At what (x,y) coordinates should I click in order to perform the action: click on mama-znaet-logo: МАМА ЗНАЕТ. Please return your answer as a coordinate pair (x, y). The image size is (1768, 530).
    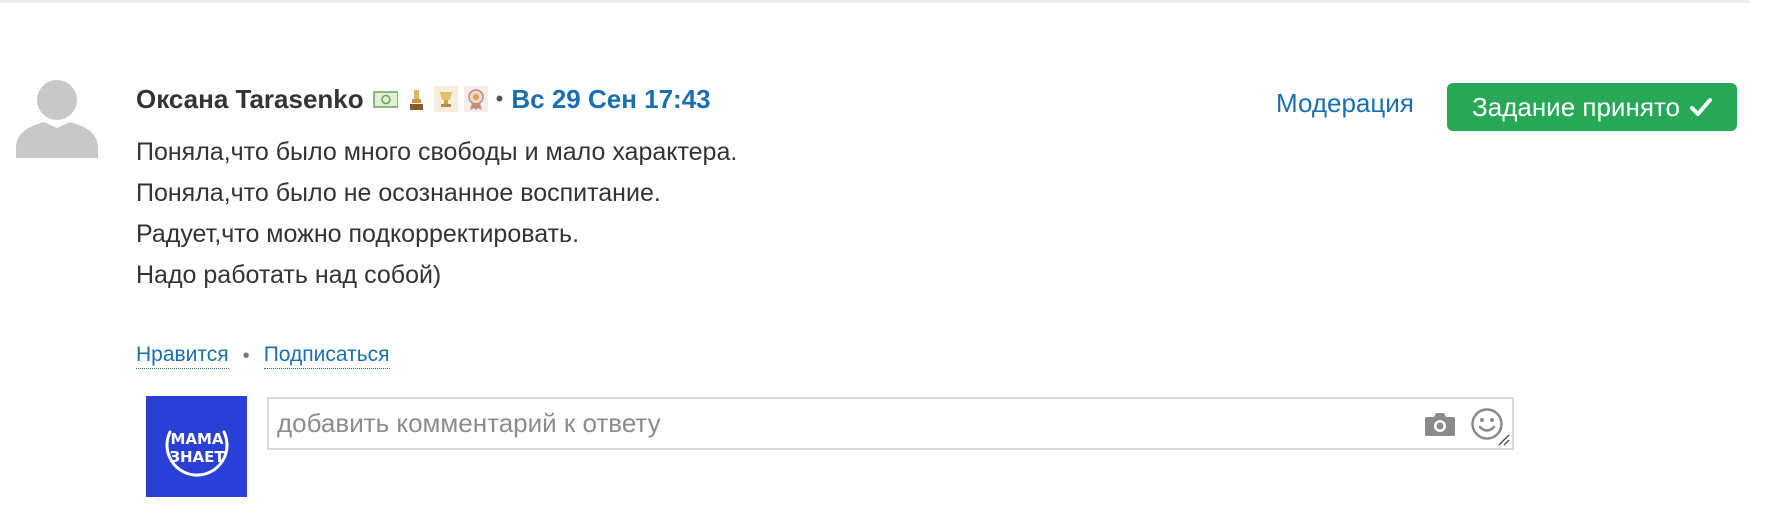
    Looking at the image, I should click on (196, 446).